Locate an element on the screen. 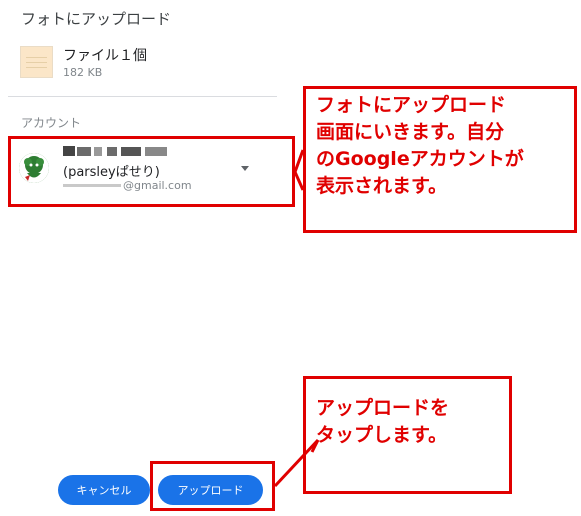 The height and width of the screenshot is (516, 581). callout-line: のGoogleアカウントが is located at coordinates (420, 159).